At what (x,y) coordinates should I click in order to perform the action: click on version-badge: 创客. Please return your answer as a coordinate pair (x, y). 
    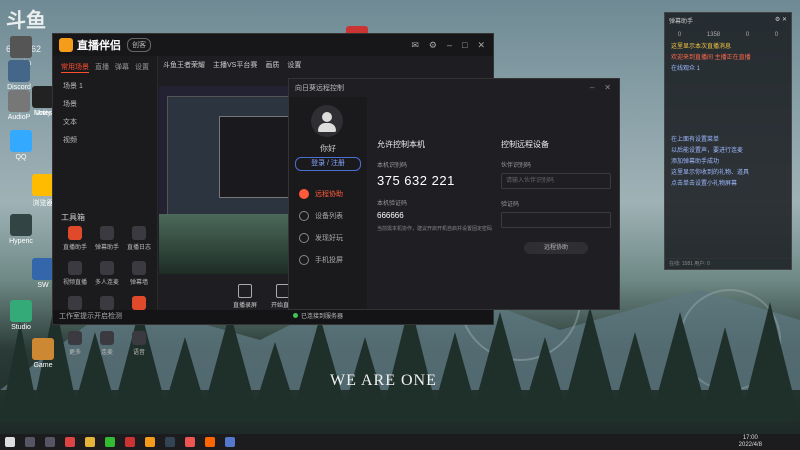
    Looking at the image, I should click on (139, 45).